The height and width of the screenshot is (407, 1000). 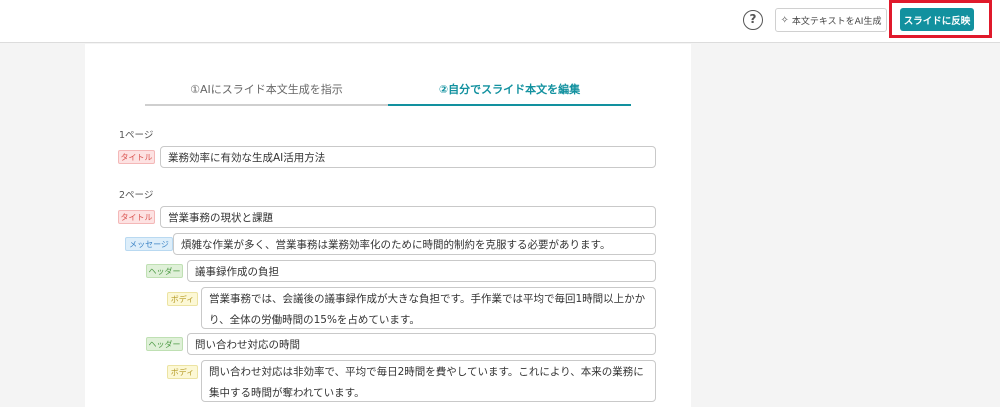 I want to click on header-field: 議事録作成の負担, so click(x=421, y=271).